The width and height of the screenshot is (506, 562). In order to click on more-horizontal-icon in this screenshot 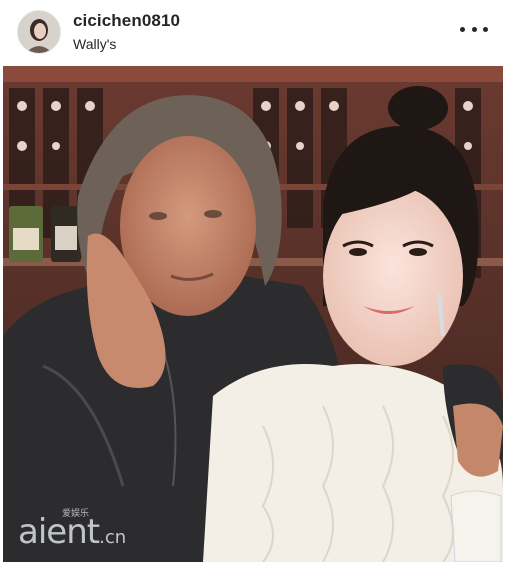, I will do `click(462, 29)`.